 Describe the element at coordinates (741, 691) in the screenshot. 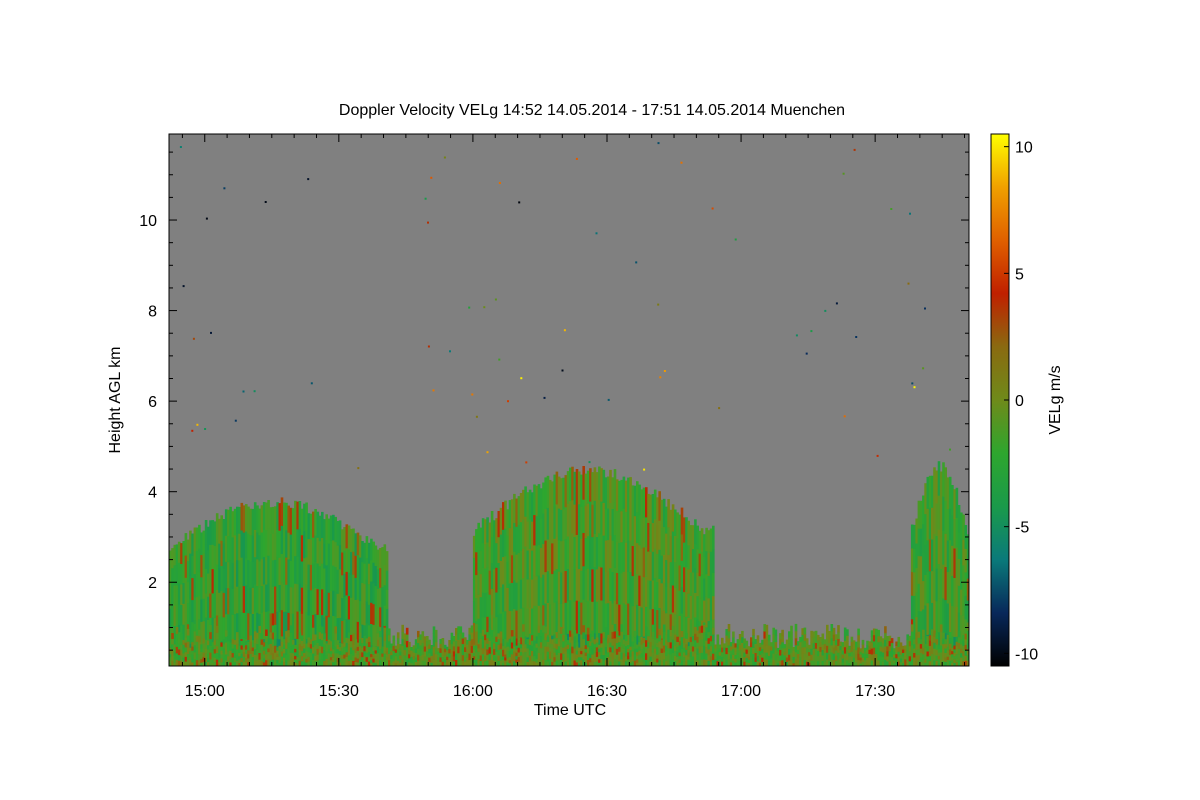

I see `x-tick-label: 17:00` at that location.